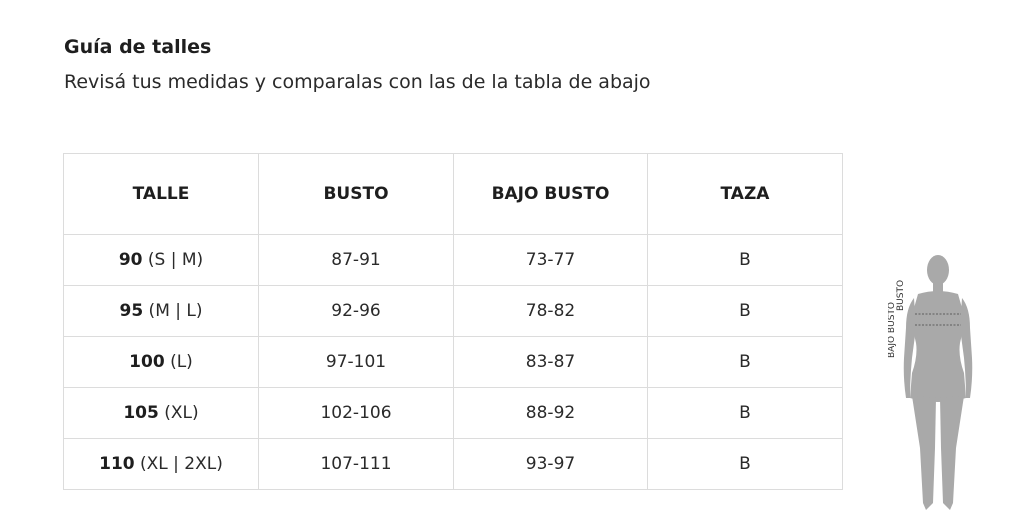 The width and height of the screenshot is (1024, 529). I want to click on table-row: 100 (L) 97-101 83-87 B, so click(453, 362).